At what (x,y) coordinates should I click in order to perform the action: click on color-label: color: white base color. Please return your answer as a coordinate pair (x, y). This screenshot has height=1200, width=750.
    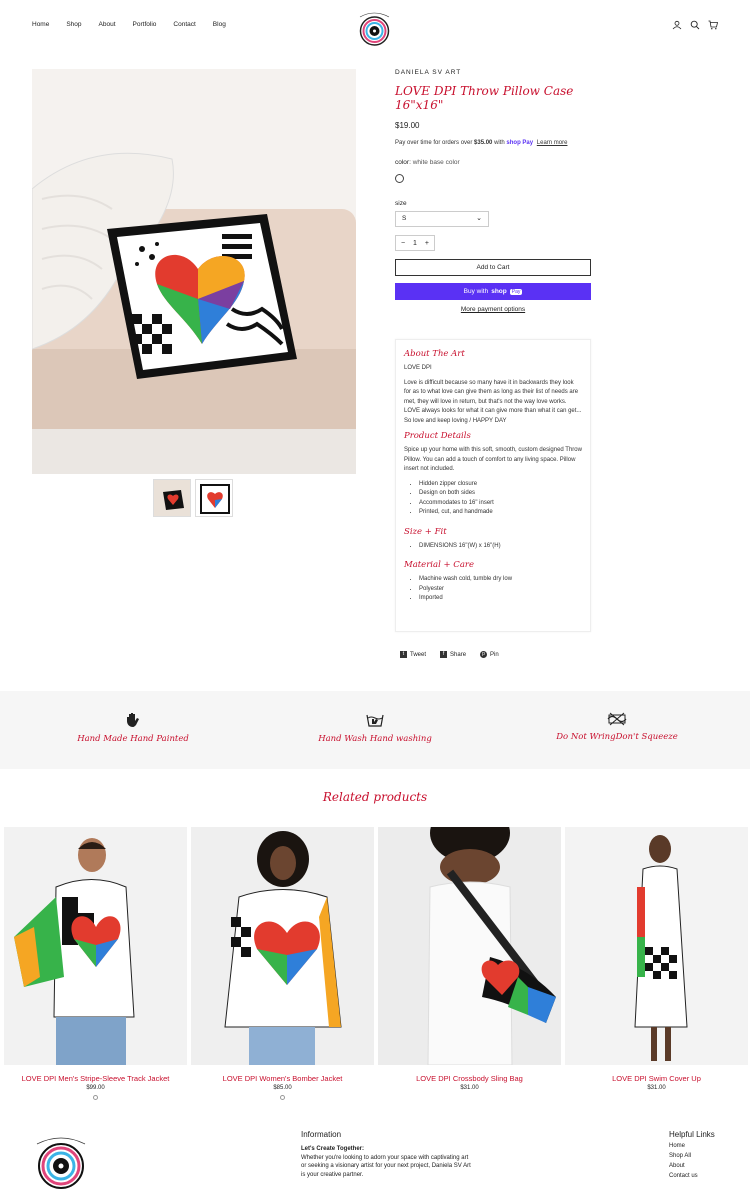
    Looking at the image, I should click on (427, 162).